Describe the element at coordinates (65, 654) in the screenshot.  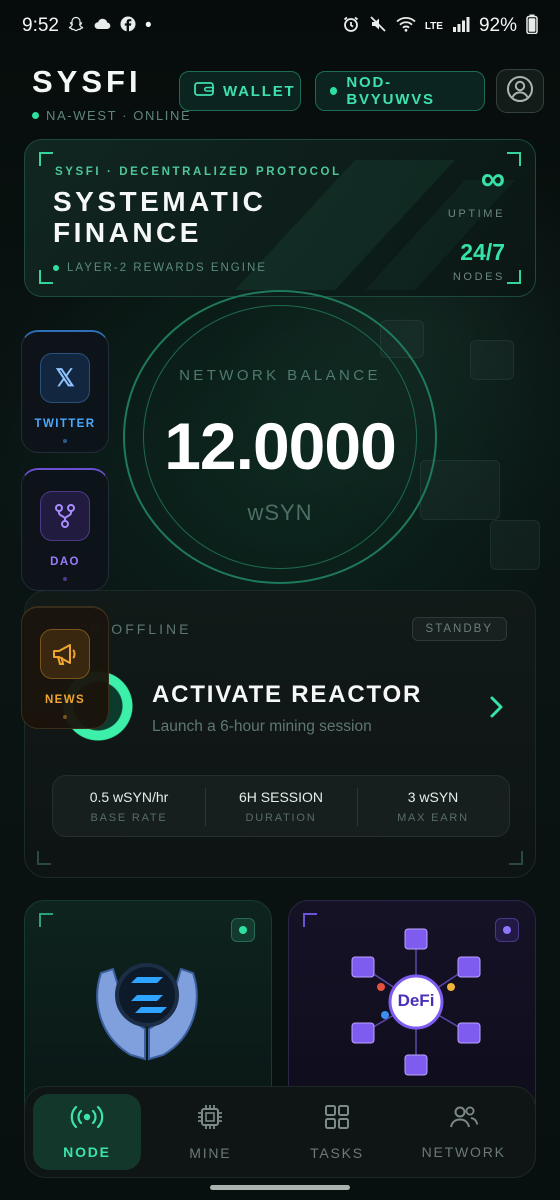
I see `megaphone-icon` at that location.